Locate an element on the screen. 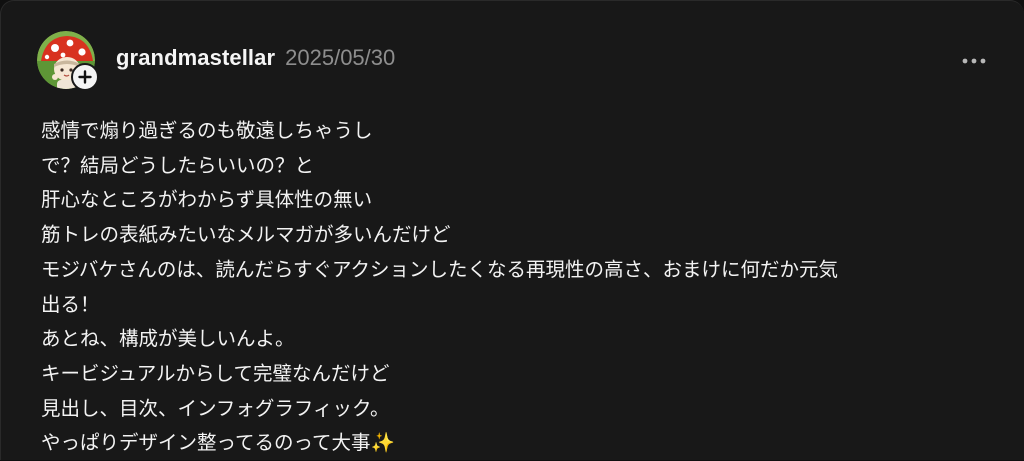 The width and height of the screenshot is (1024, 461). post-text-line: 感情で煽り過ぎるのも敬遠しちゃうし is located at coordinates (207, 130).